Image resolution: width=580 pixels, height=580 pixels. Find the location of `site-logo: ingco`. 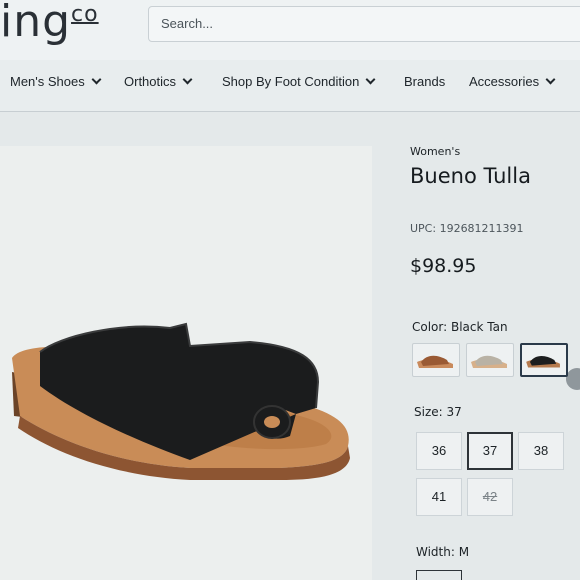

site-logo: ingco is located at coordinates (49, 23).